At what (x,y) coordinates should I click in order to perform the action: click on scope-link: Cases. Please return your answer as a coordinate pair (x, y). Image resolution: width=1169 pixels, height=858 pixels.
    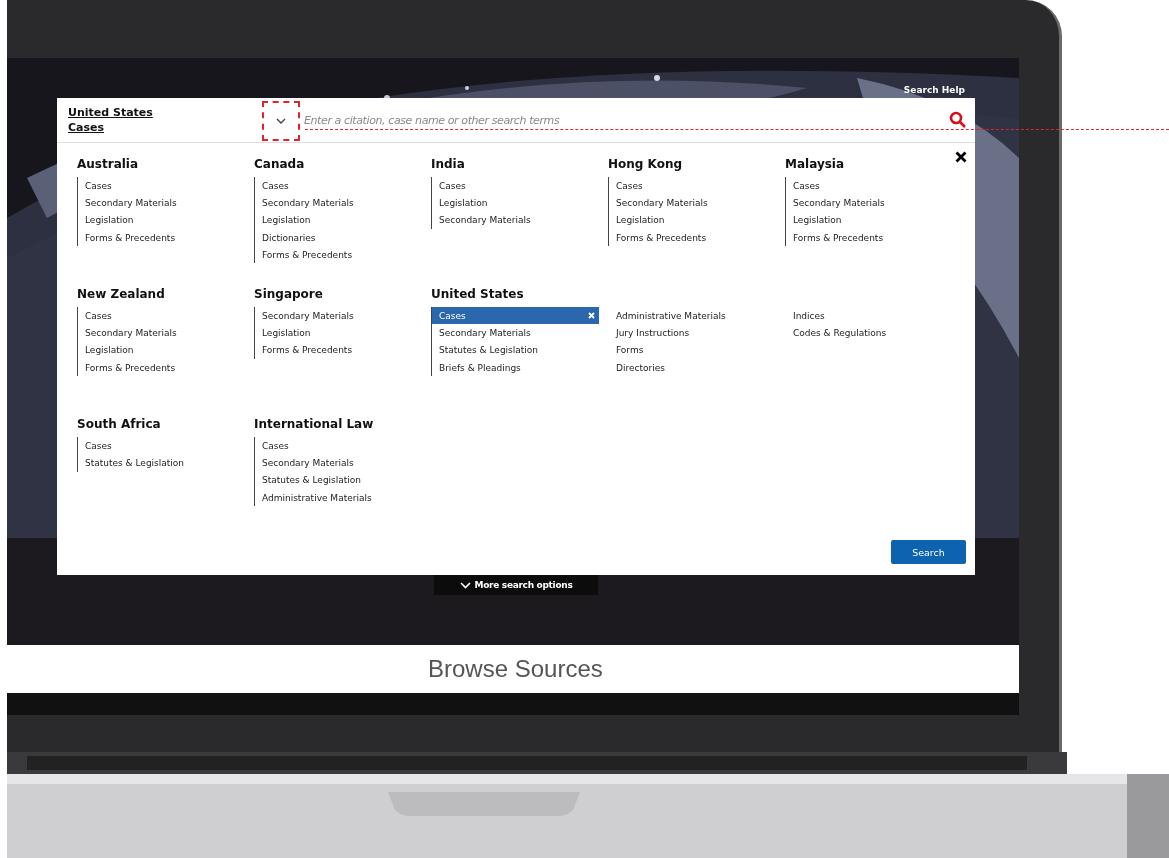
    Looking at the image, I should click on (86, 127).